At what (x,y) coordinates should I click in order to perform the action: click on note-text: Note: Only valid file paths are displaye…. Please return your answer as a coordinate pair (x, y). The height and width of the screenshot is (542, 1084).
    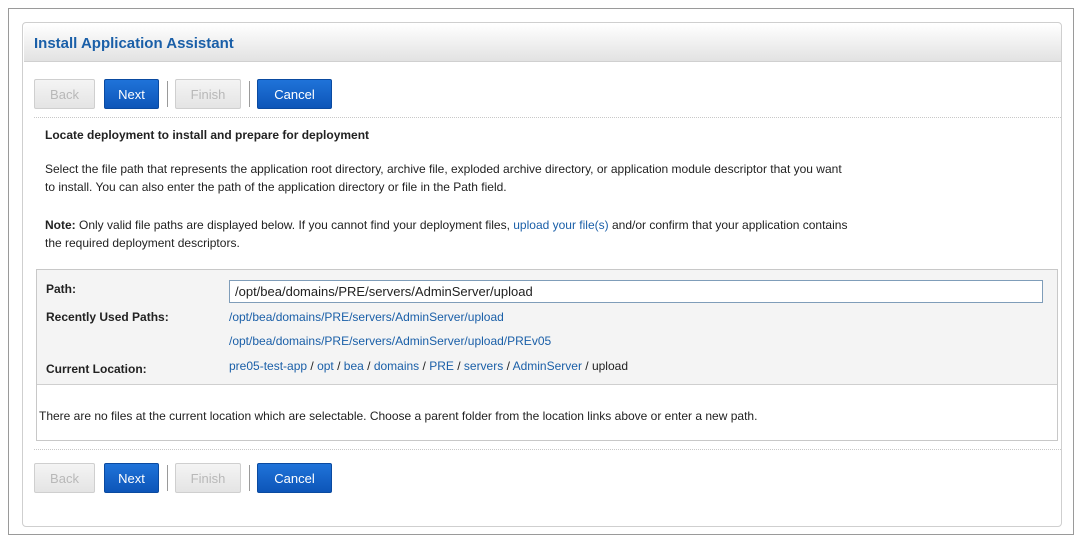
    Looking at the image, I should click on (551, 234).